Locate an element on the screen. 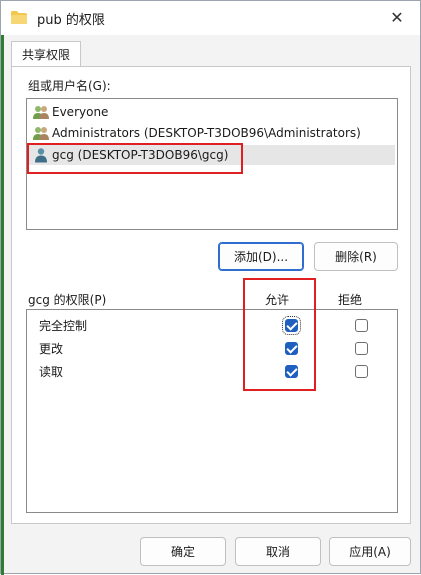  background-window-edge is located at coordinates (2, 288).